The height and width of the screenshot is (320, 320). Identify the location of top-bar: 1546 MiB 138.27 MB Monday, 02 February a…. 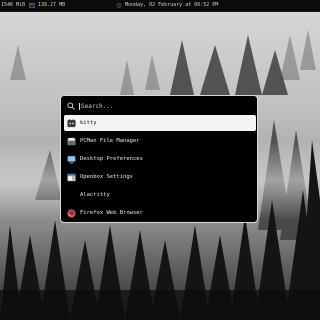
(160, 6).